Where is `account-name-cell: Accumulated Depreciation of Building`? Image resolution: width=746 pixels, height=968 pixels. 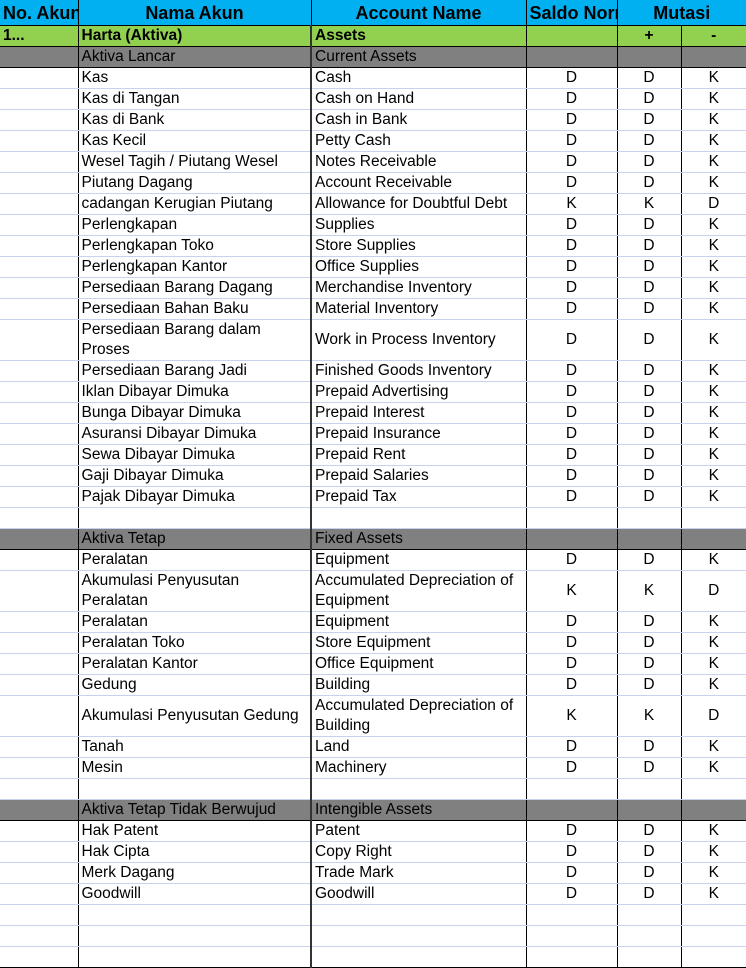 account-name-cell: Accumulated Depreciation of Building is located at coordinates (418, 716).